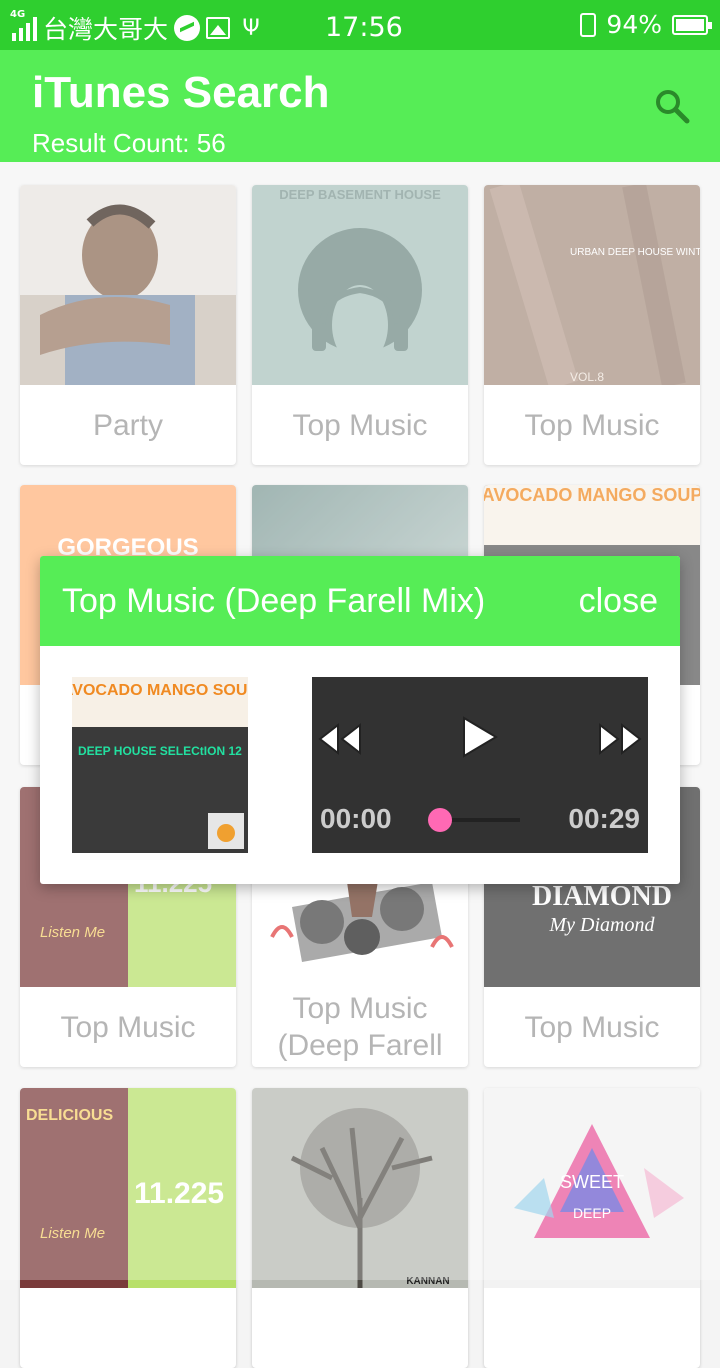  What do you see at coordinates (360, 106) in the screenshot?
I see `app-bar: iTunes Search Result Count: 56` at bounding box center [360, 106].